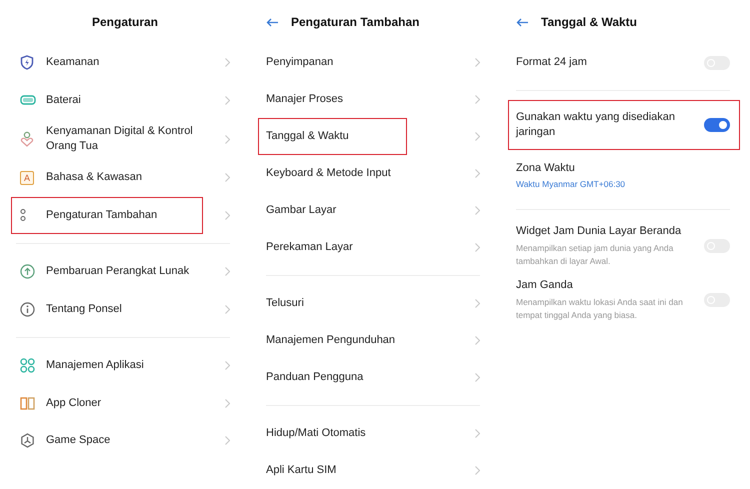 This screenshot has height=489, width=750. Describe the element at coordinates (28, 100) in the screenshot. I see `battery-icon` at that location.